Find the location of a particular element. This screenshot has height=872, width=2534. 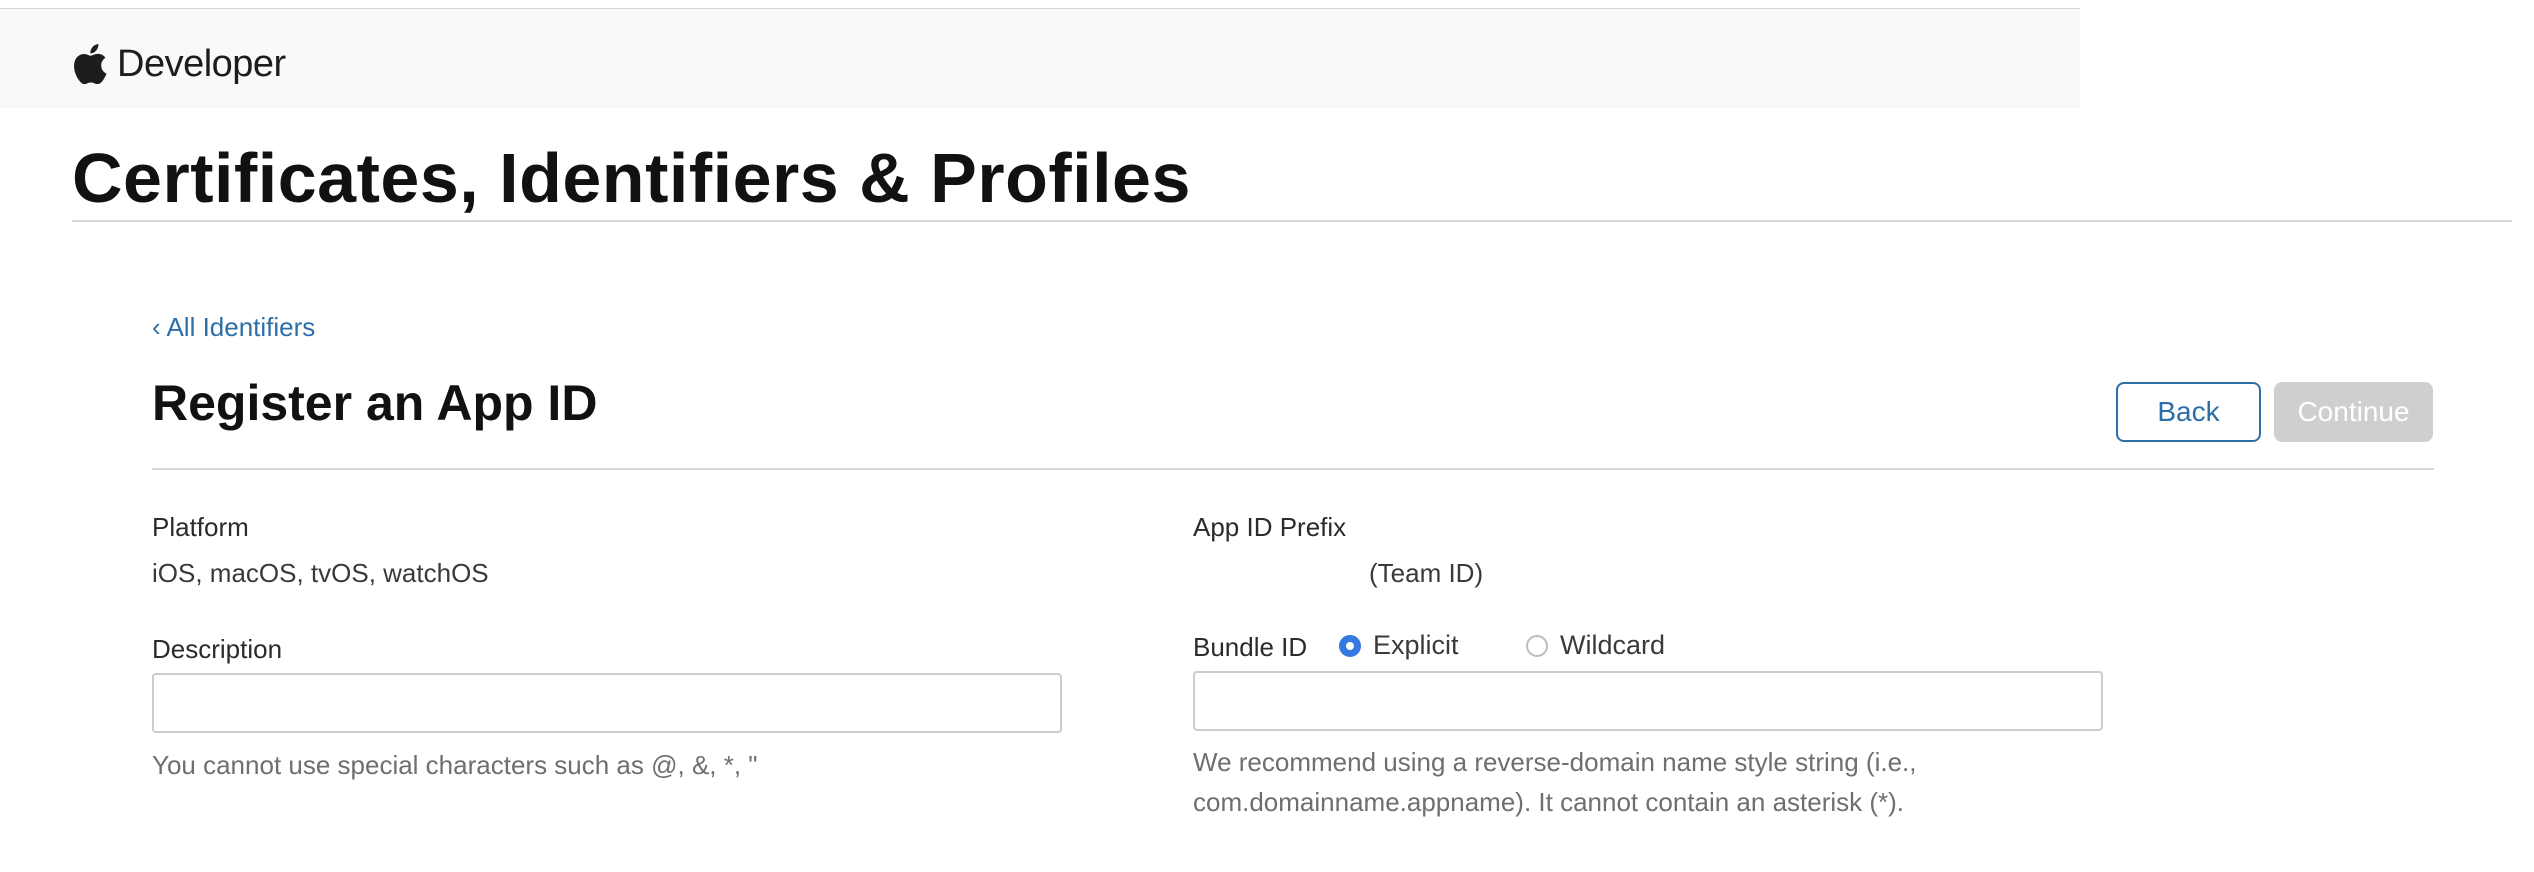

radio-explicit-label: Explicit is located at coordinates (1416, 645).